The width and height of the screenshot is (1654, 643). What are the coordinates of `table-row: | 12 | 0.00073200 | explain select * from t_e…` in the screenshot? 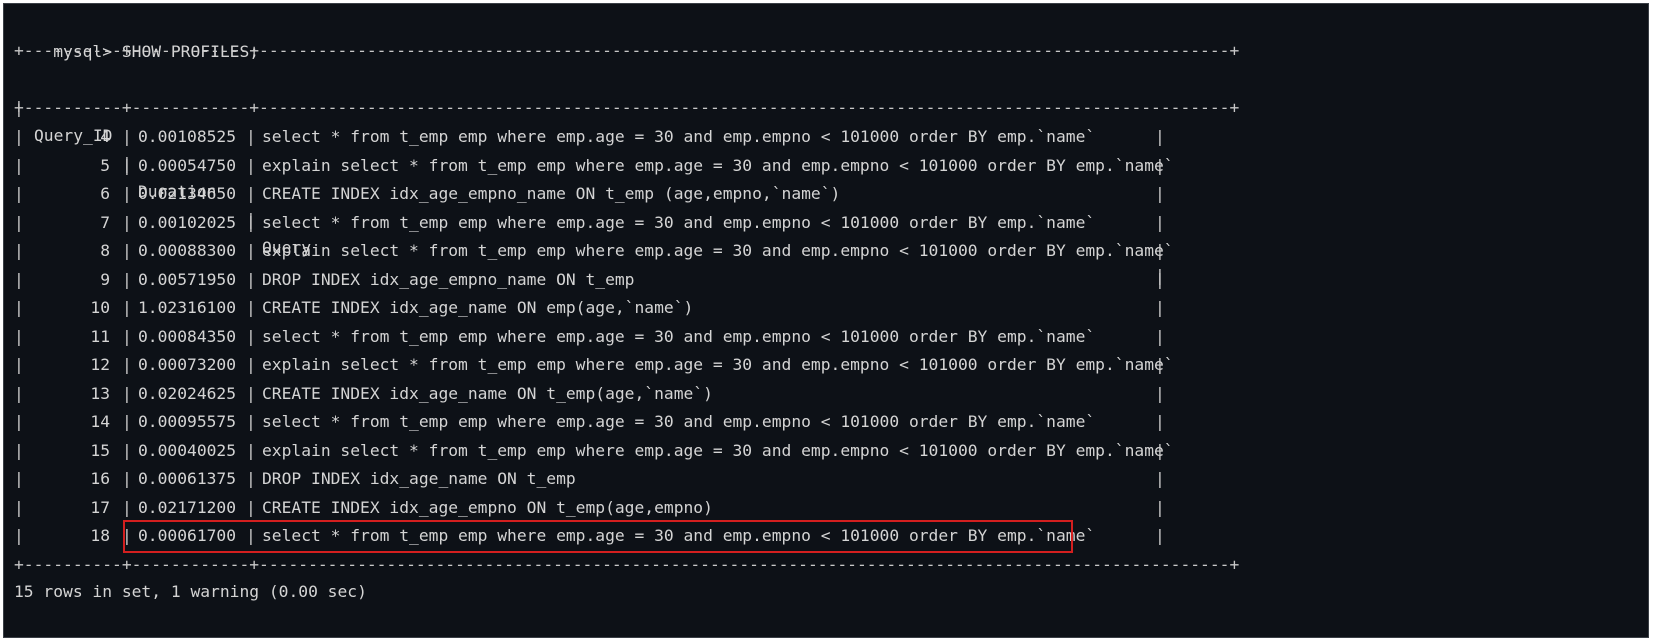 It's located at (594, 365).